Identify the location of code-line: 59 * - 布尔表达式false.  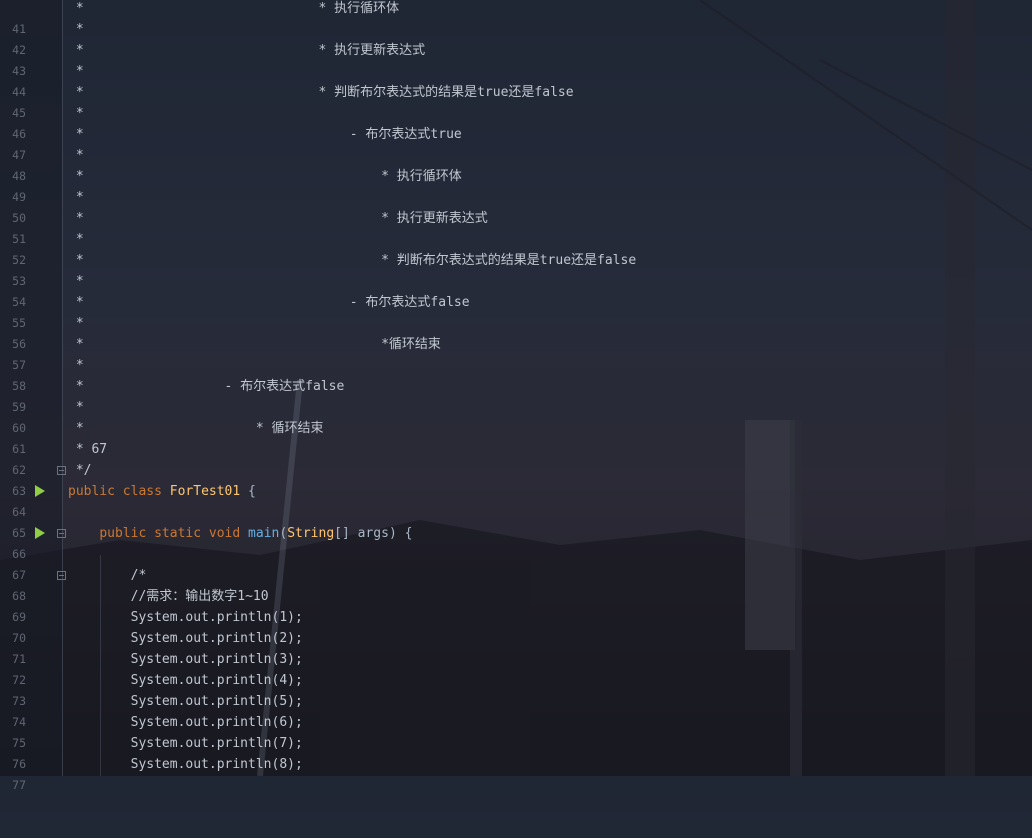
(516, 395).